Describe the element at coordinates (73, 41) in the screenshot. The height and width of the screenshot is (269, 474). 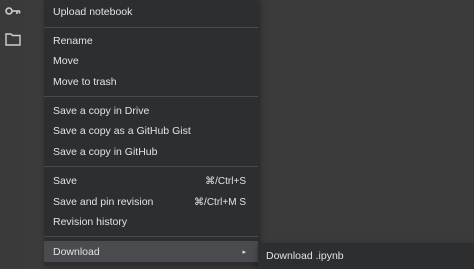
I see `menu-item-label: Rename` at that location.